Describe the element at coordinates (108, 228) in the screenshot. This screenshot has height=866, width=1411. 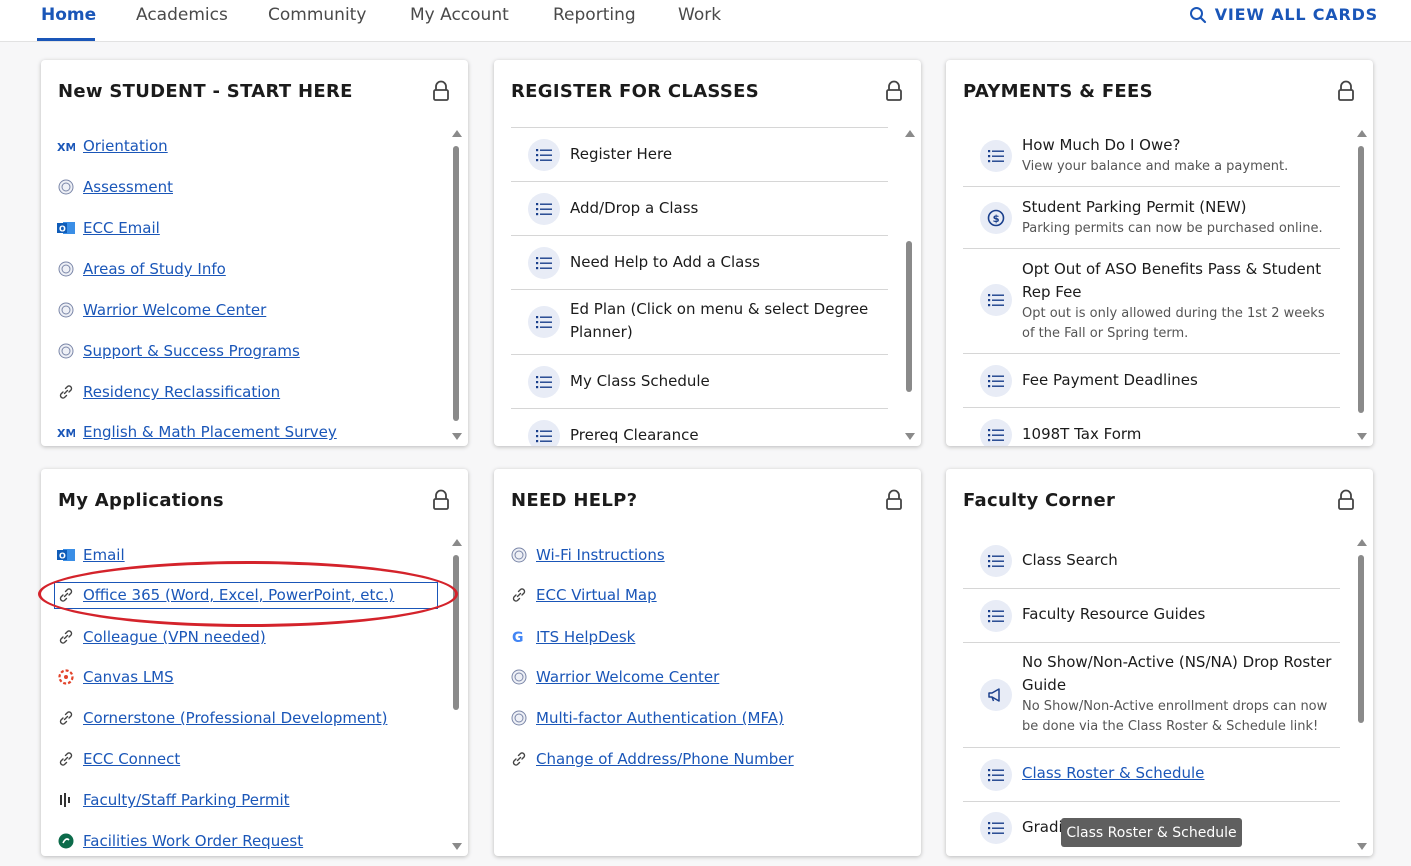
I see `link-ecc-email: O ECC Email` at that location.